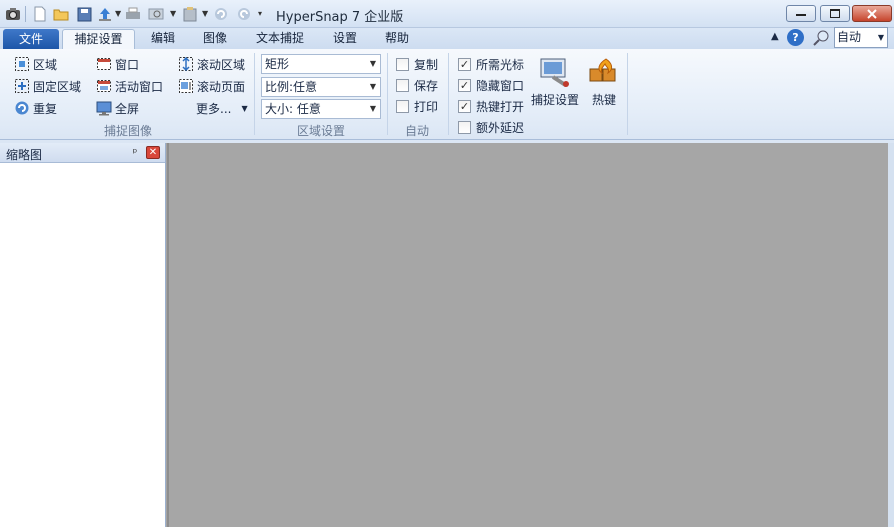  I want to click on hide-window-checkbox: ✓ 隐藏窗口, so click(491, 85).